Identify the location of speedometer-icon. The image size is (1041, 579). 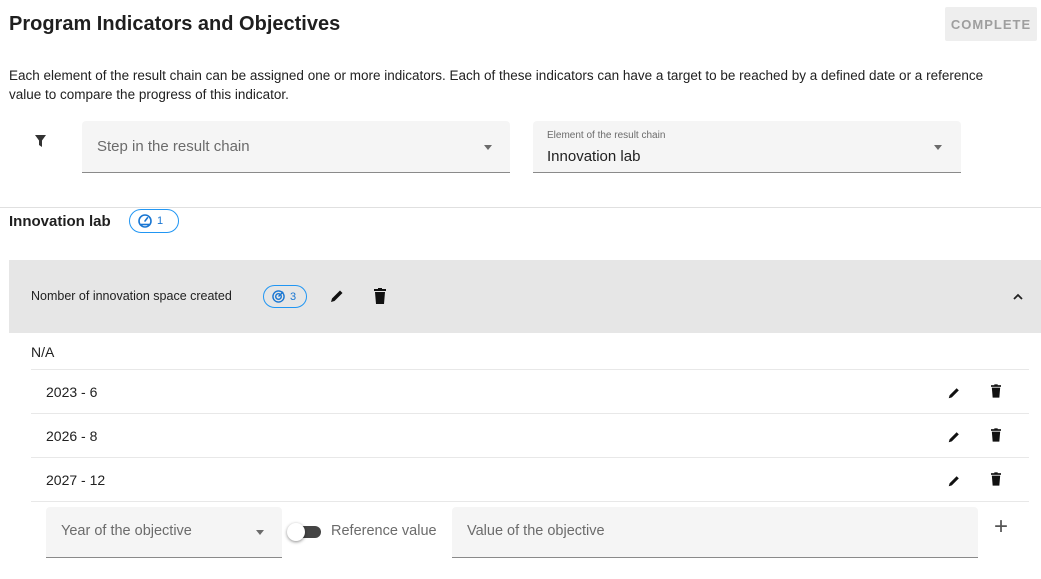
(145, 221).